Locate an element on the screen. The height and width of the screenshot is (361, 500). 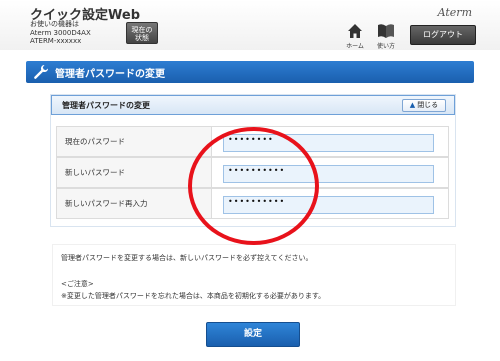
manual-button: 使い方 is located at coordinates (386, 36).